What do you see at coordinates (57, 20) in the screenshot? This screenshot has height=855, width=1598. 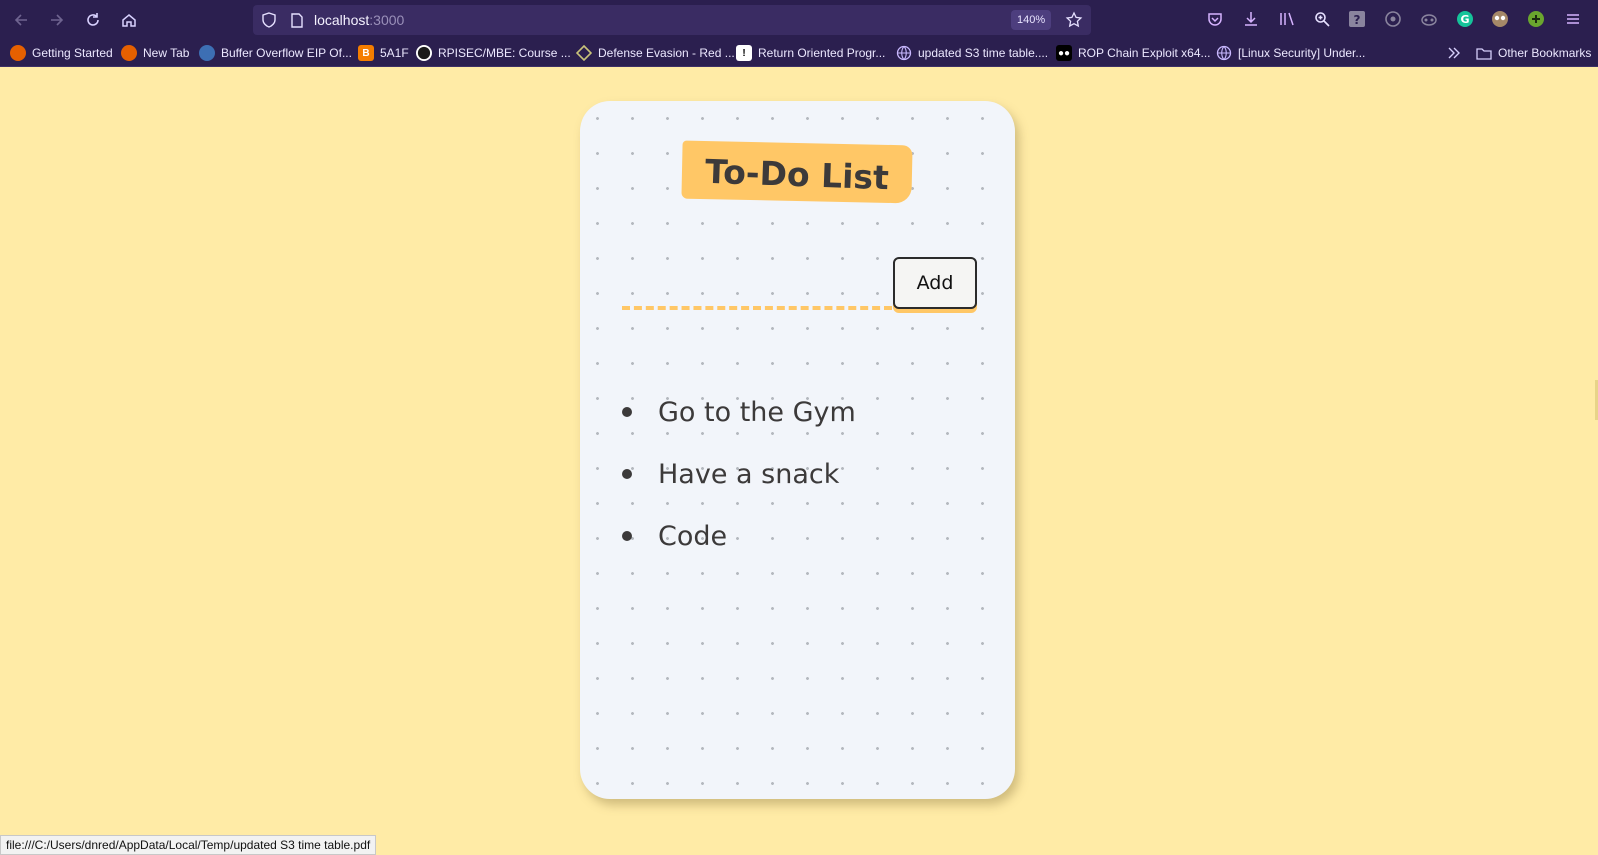 I see `forward-icon` at bounding box center [57, 20].